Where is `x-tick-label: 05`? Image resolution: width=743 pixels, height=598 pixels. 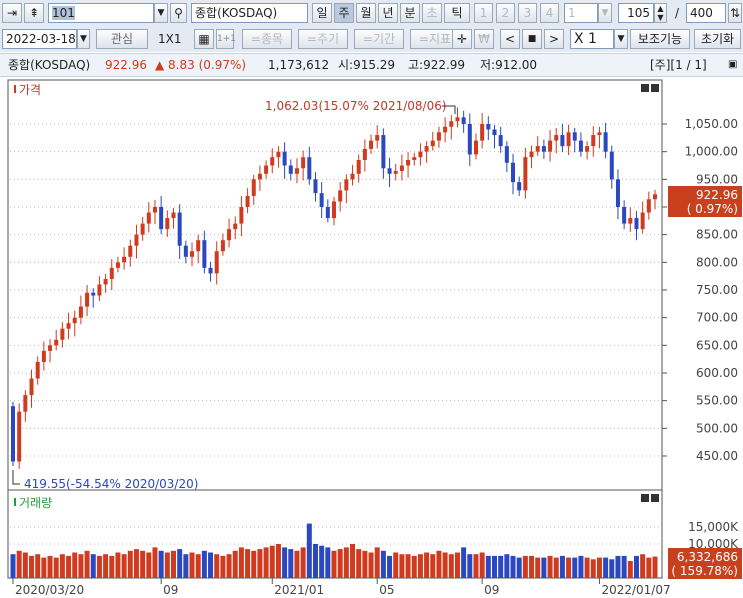 x-tick-label: 05 is located at coordinates (386, 590).